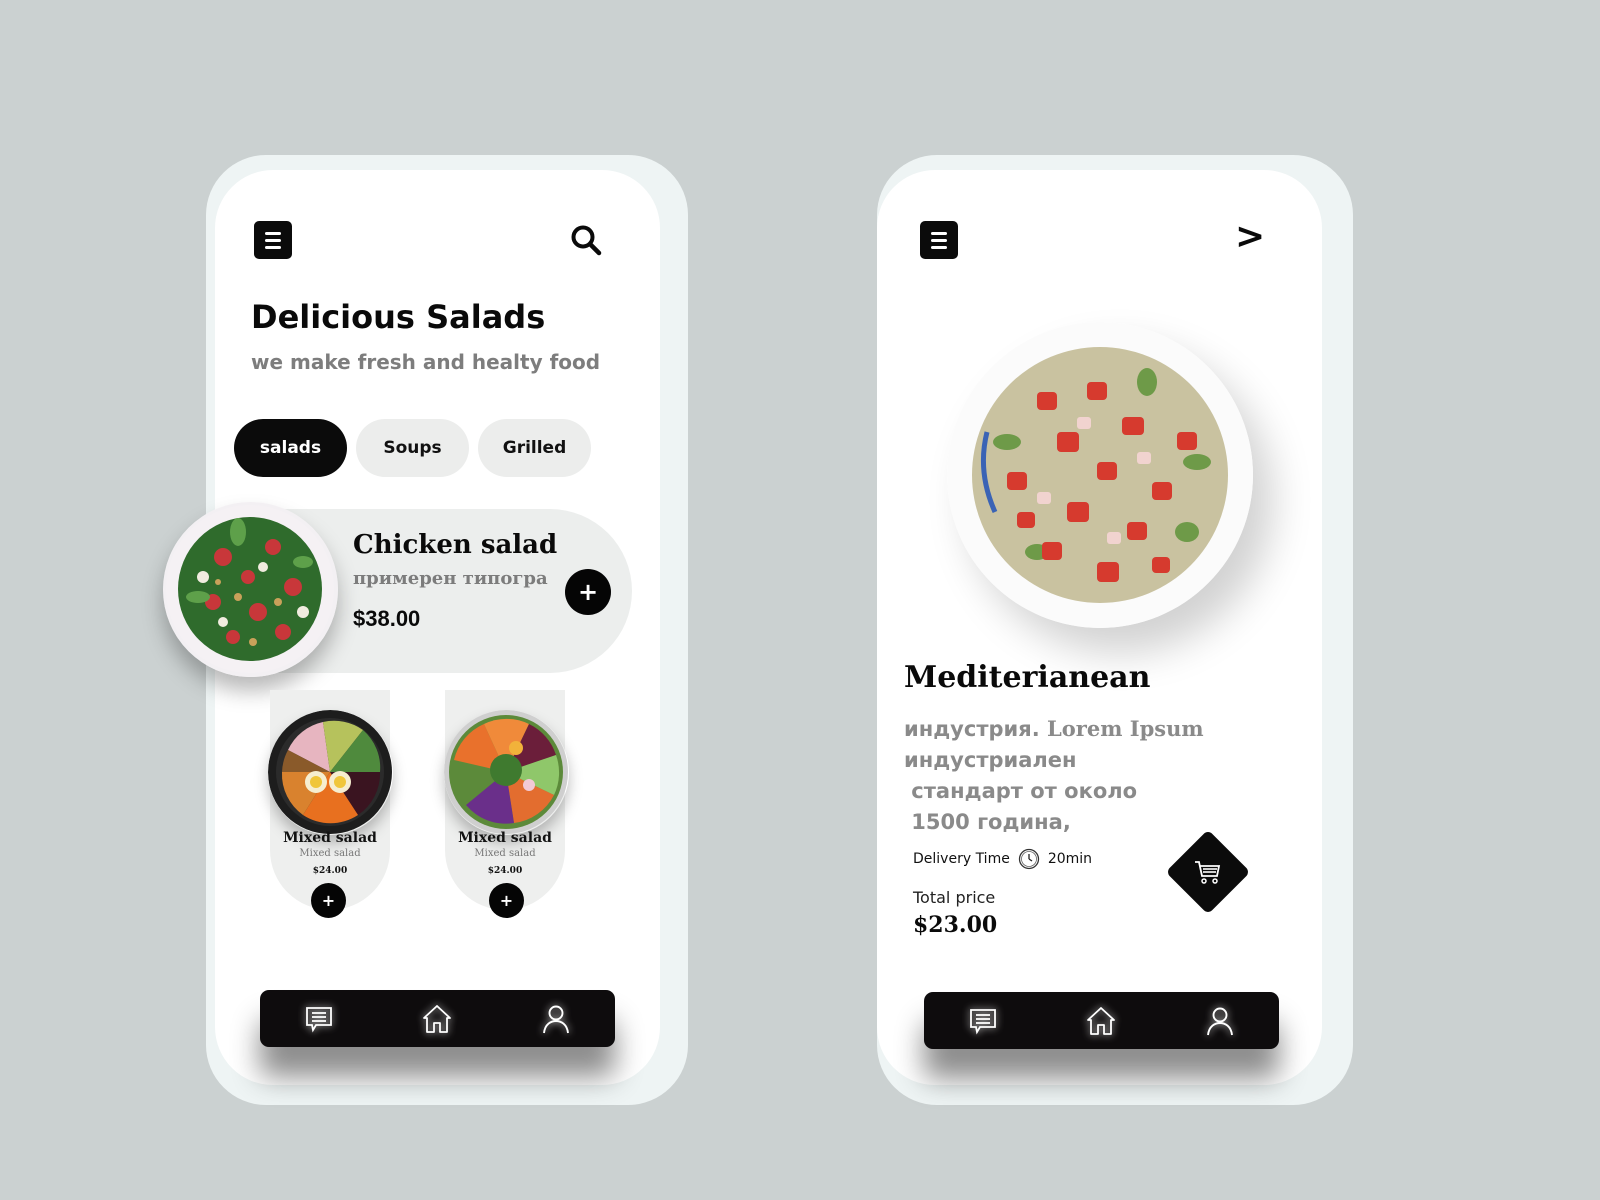 The image size is (1600, 1200). What do you see at coordinates (455, 545) in the screenshot?
I see `featured-item-name: Chicken salad` at bounding box center [455, 545].